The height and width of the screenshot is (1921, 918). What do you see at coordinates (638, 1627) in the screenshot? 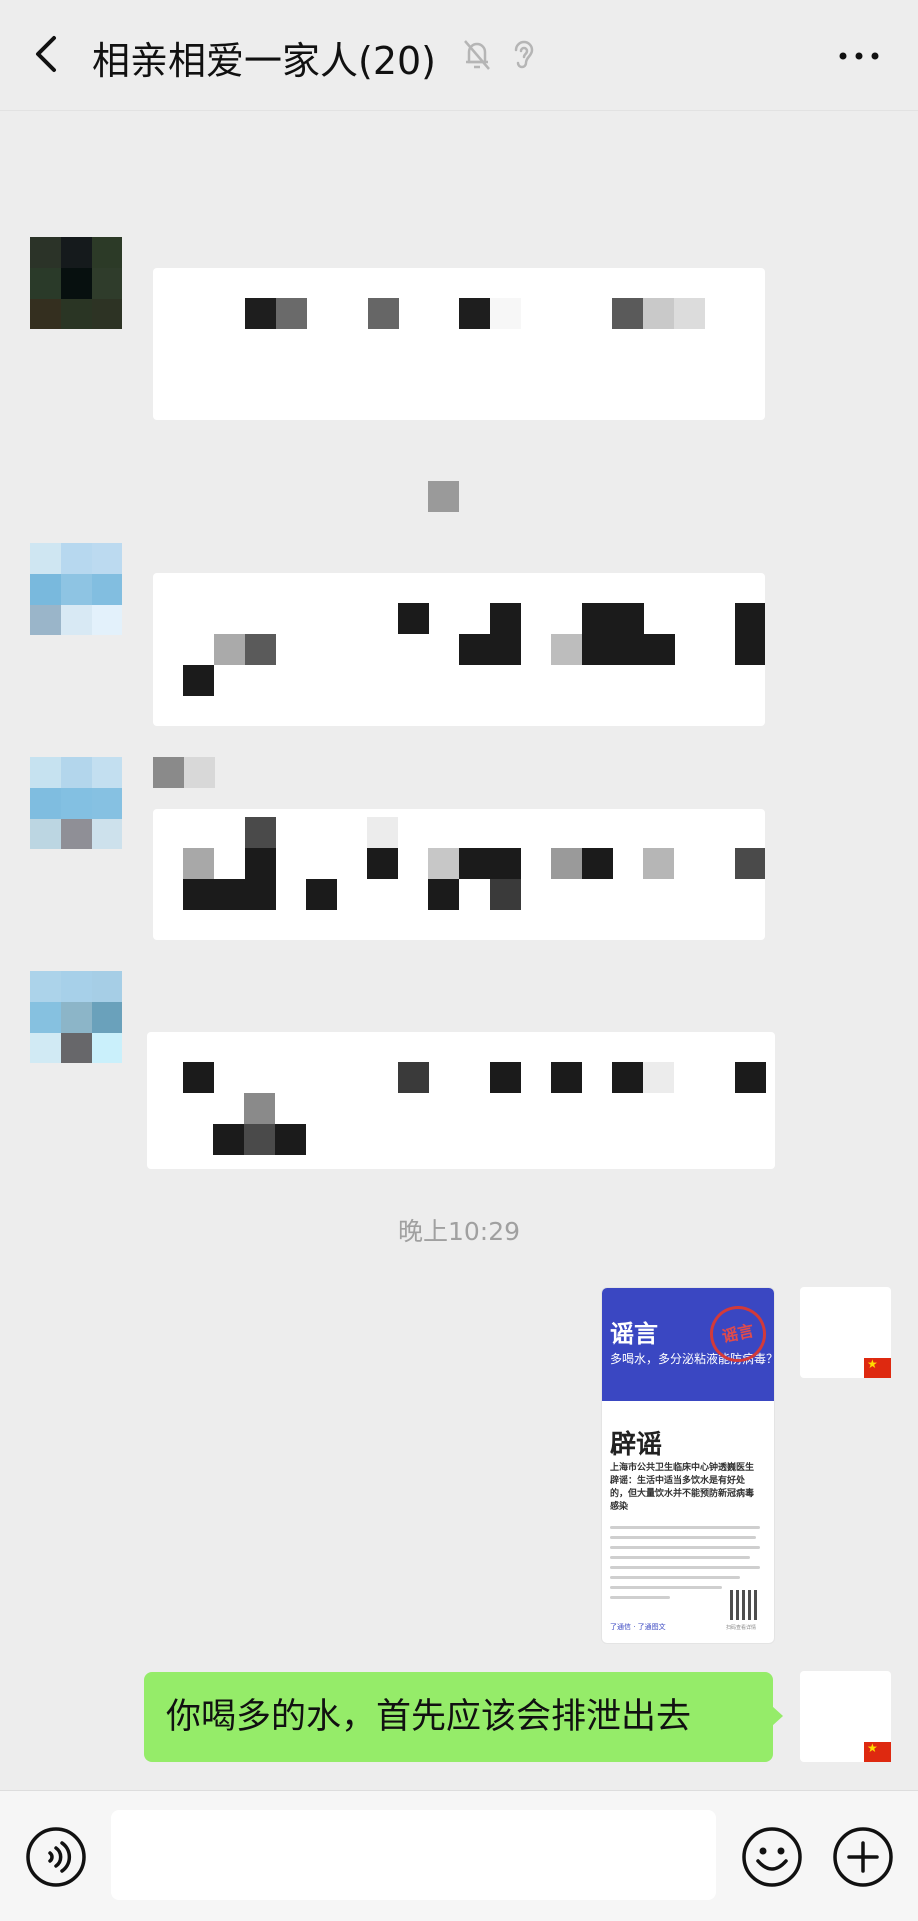
I see `card-footer: 了通信 · 了通图文` at bounding box center [638, 1627].